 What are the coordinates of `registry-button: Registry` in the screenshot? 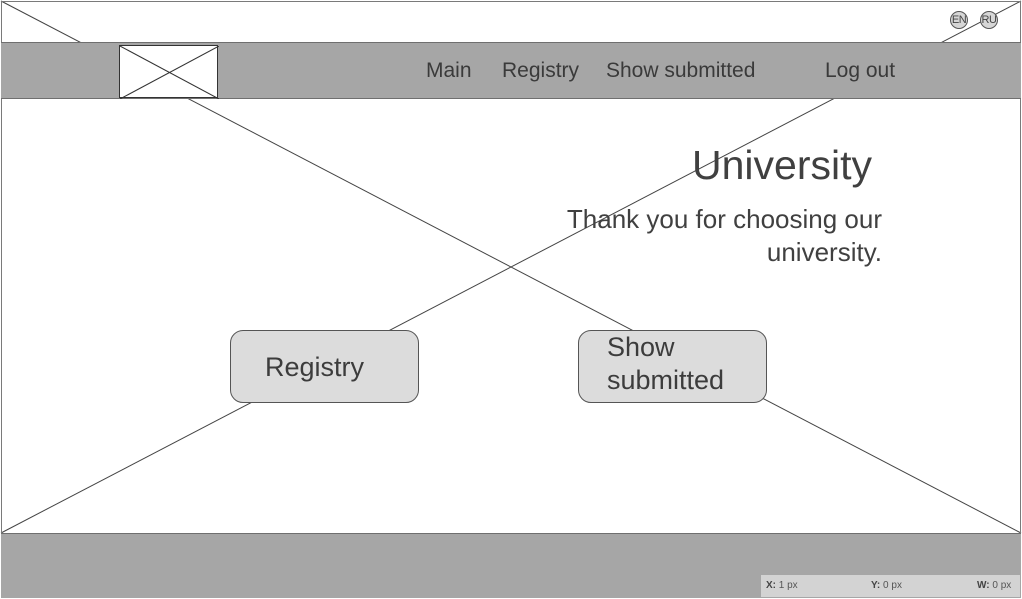 It's located at (324, 366).